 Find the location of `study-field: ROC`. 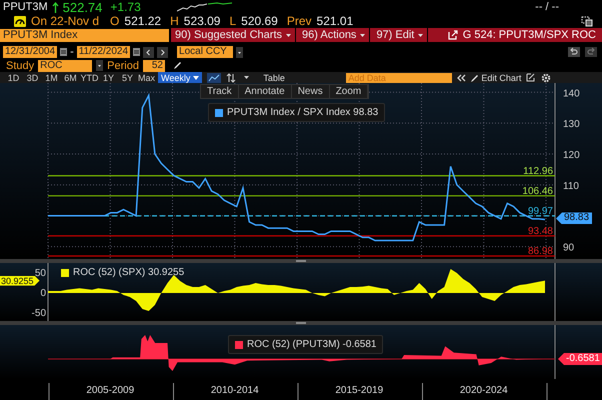

study-field: ROC is located at coordinates (65, 66).